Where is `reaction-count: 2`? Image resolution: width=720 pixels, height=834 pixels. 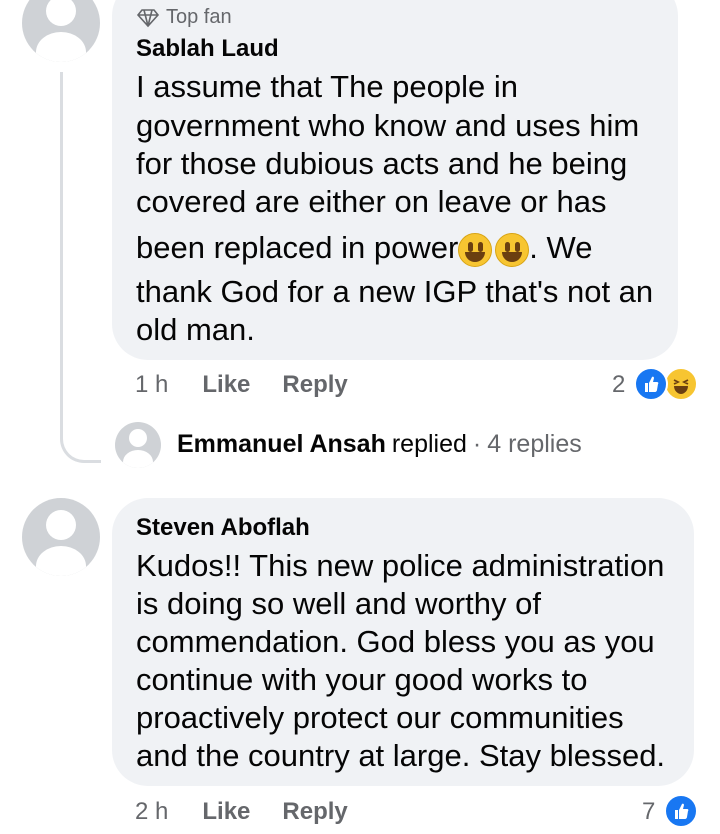 reaction-count: 2 is located at coordinates (618, 385).